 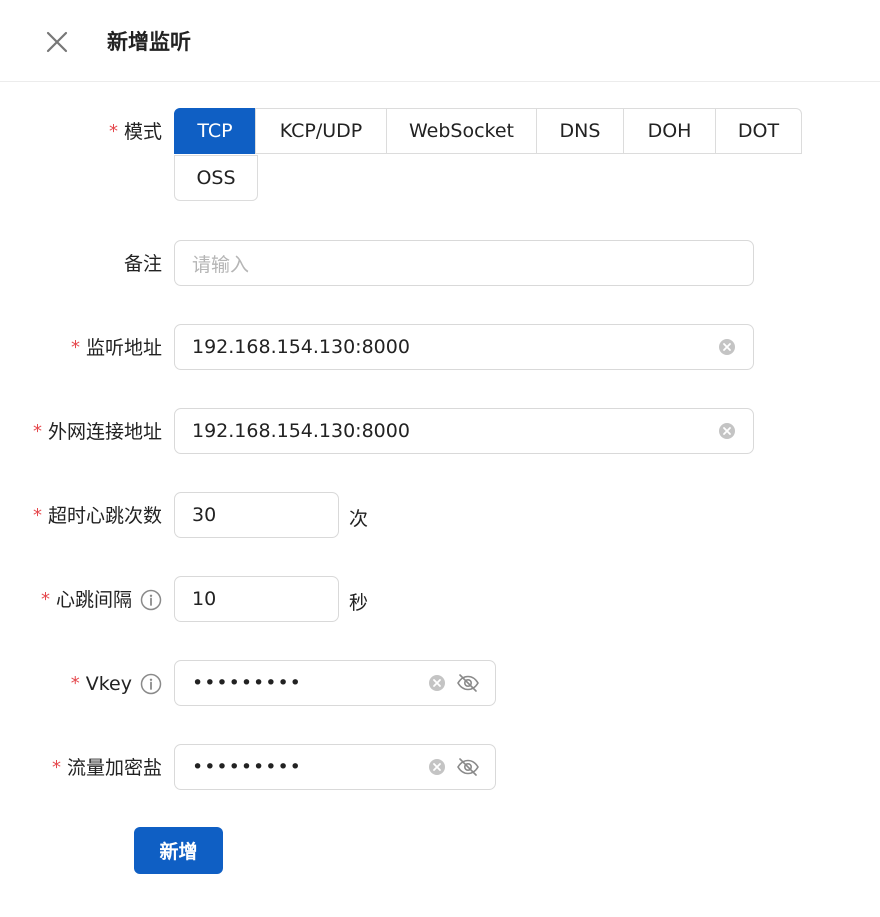 I want to click on mode-option-websocket: WebSocket, so click(x=461, y=131).